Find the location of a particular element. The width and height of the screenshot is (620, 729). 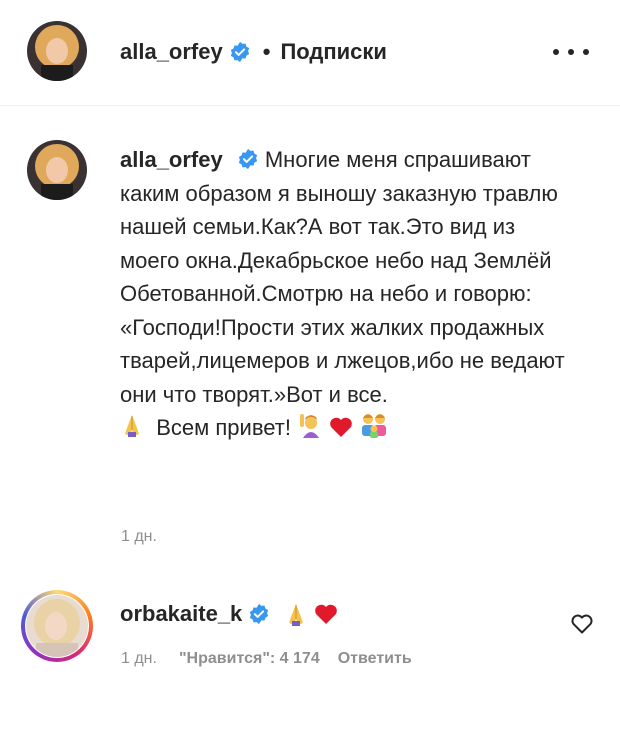

person-raising-hand-emoji-icon is located at coordinates (310, 425).